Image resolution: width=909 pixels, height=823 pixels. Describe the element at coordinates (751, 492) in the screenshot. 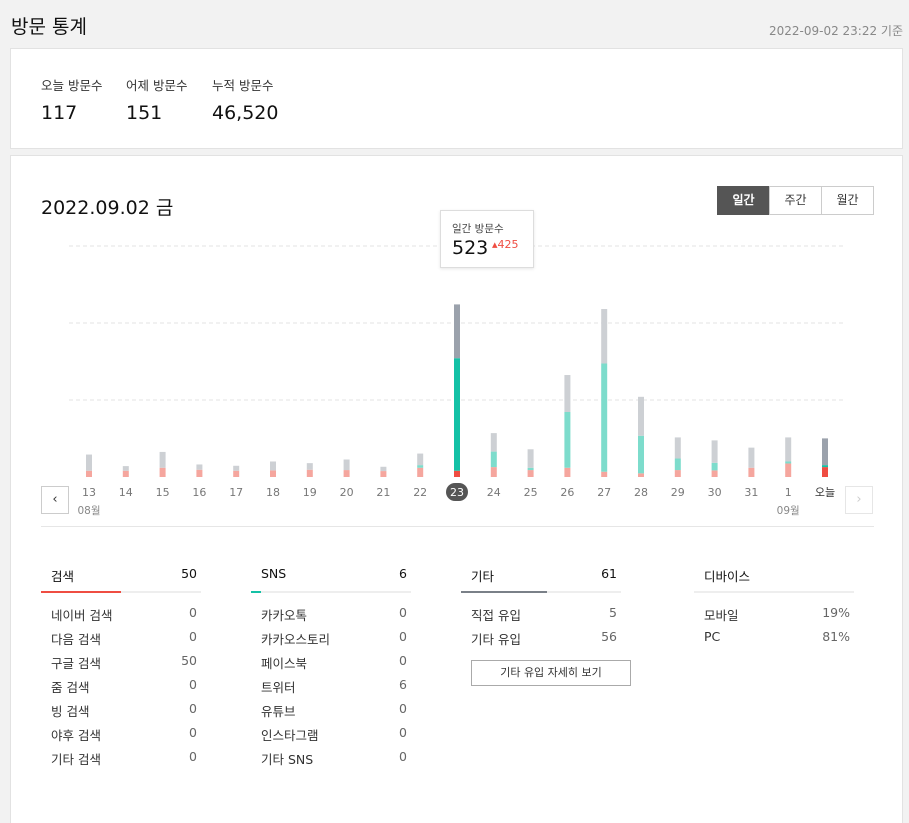

I see `x-tick-label: 31` at that location.